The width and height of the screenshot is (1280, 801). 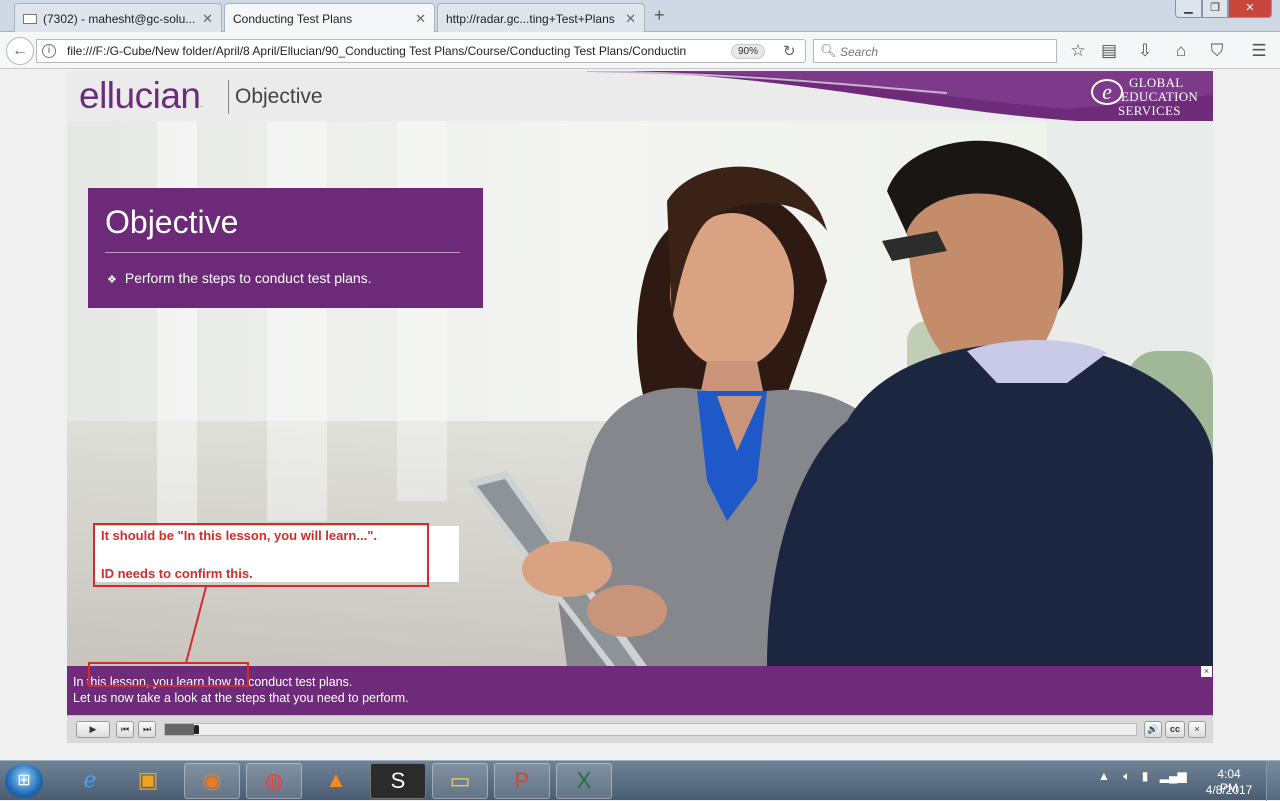 I want to click on tab-label: Conducting Test Plans, so click(x=293, y=19).